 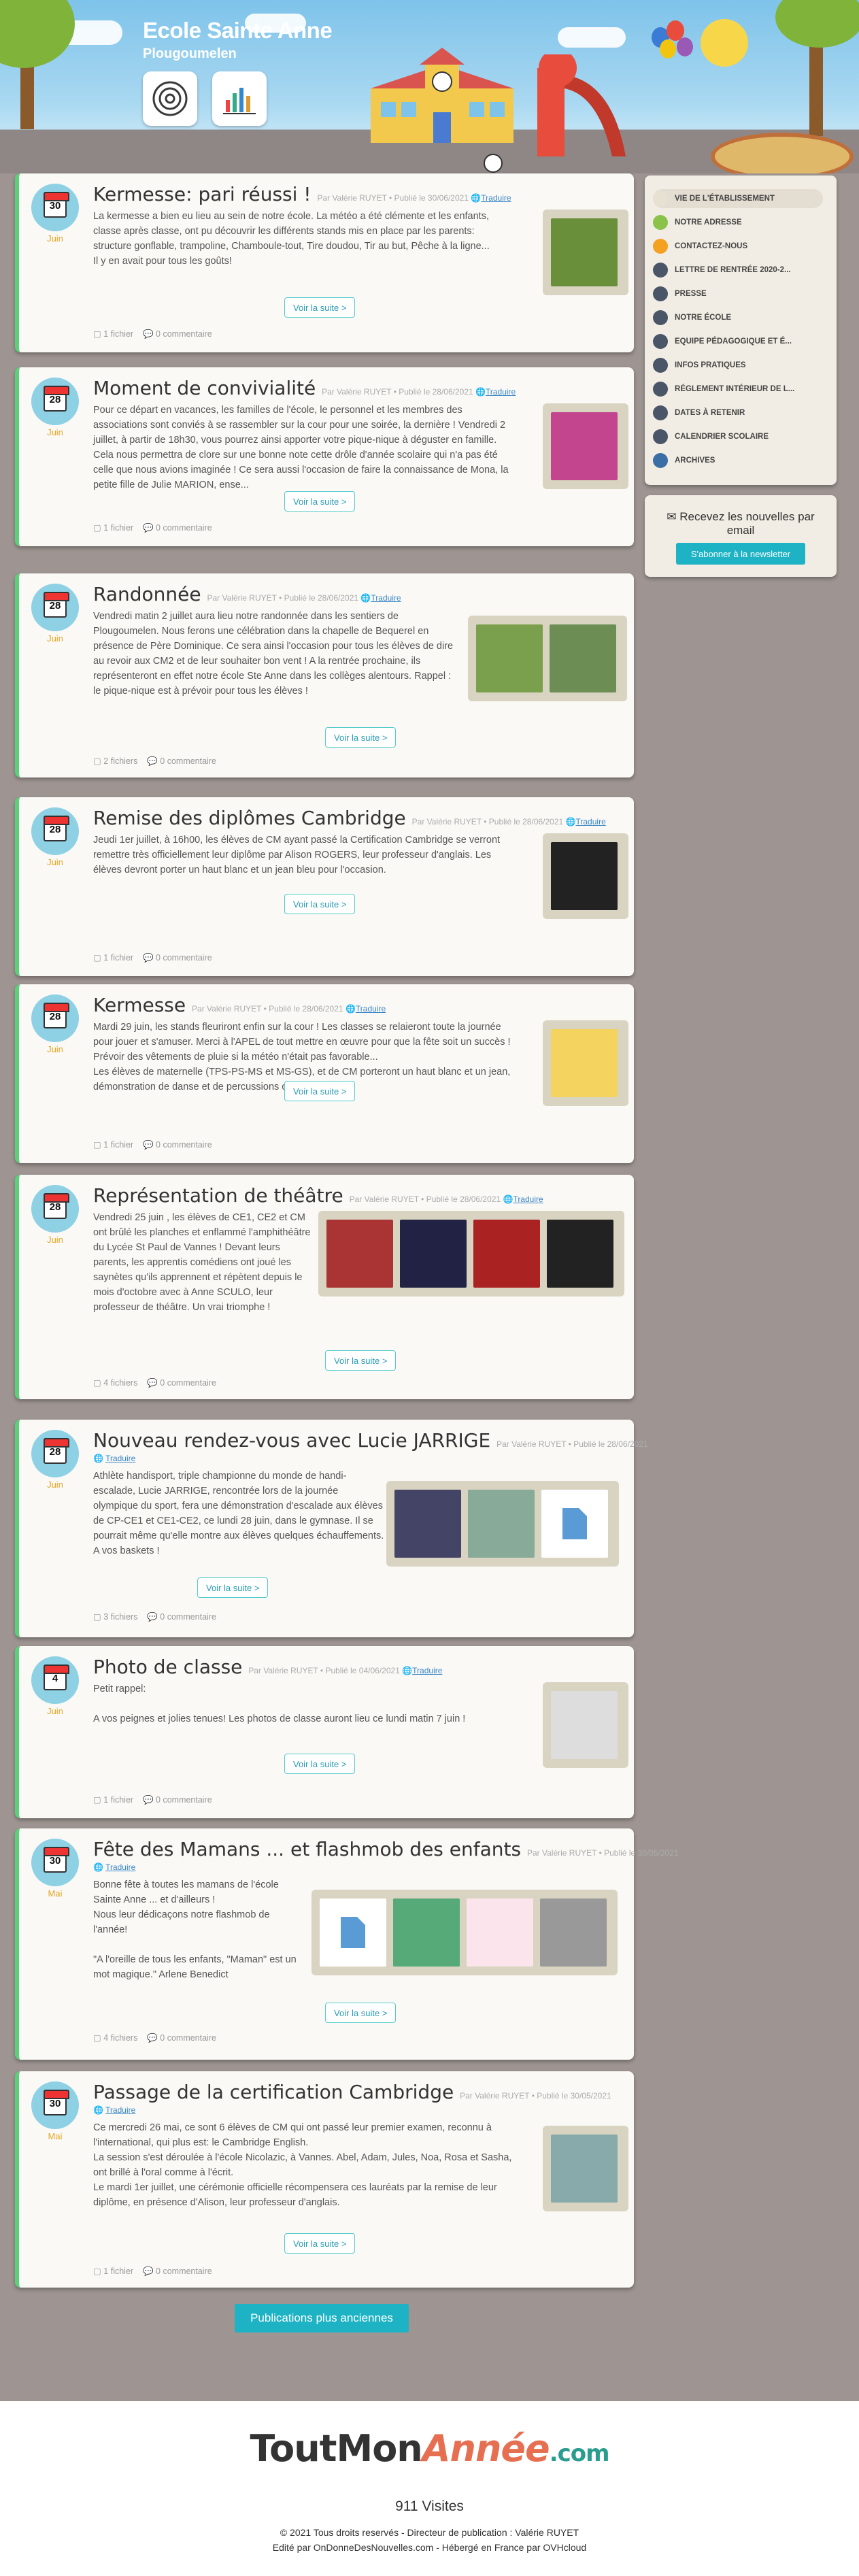 I want to click on file-count: 2 fichiers, so click(x=120, y=761).